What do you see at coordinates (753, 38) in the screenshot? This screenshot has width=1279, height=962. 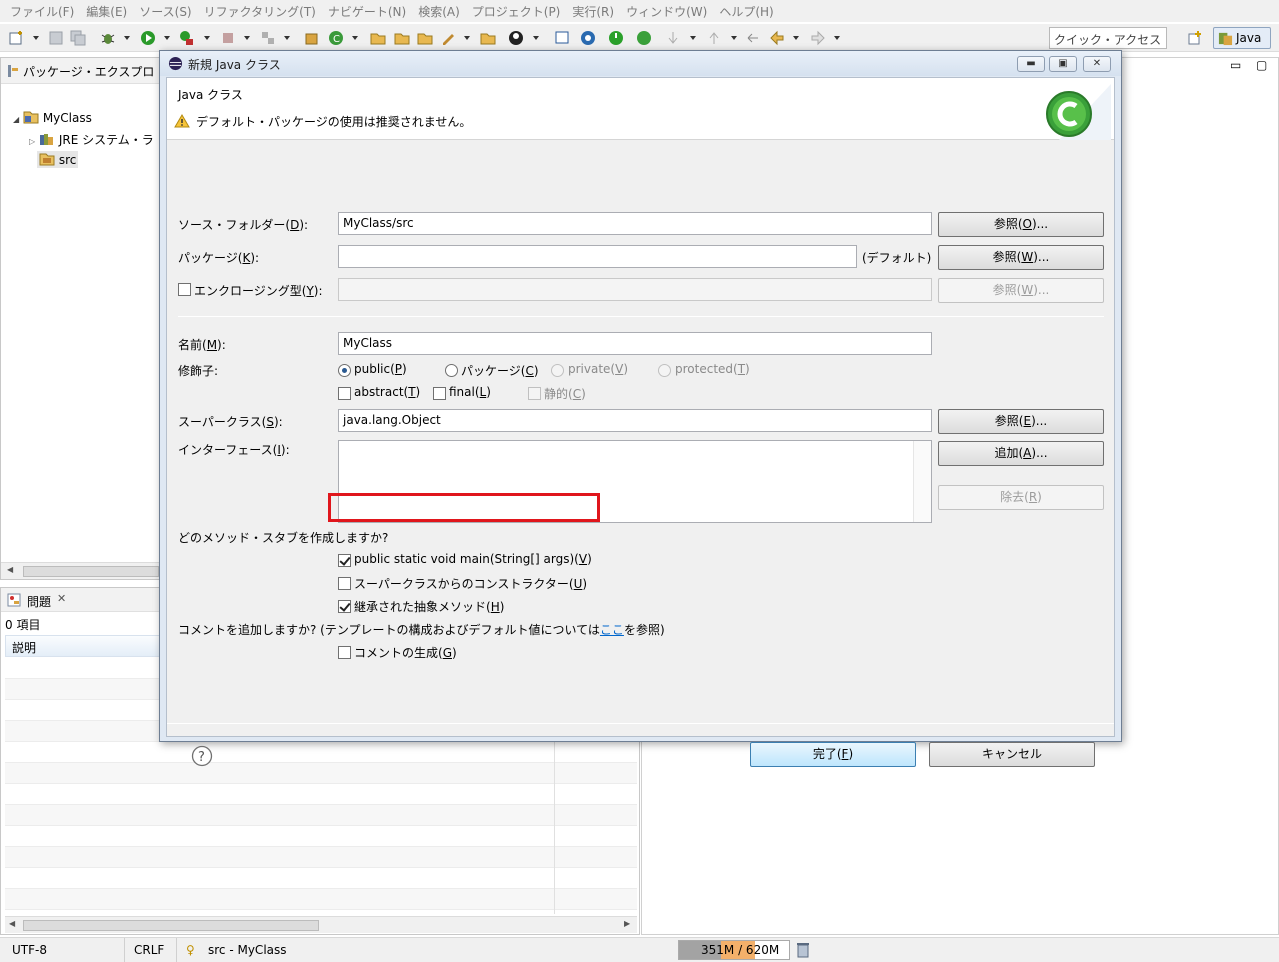 I see `last-edit-icon` at bounding box center [753, 38].